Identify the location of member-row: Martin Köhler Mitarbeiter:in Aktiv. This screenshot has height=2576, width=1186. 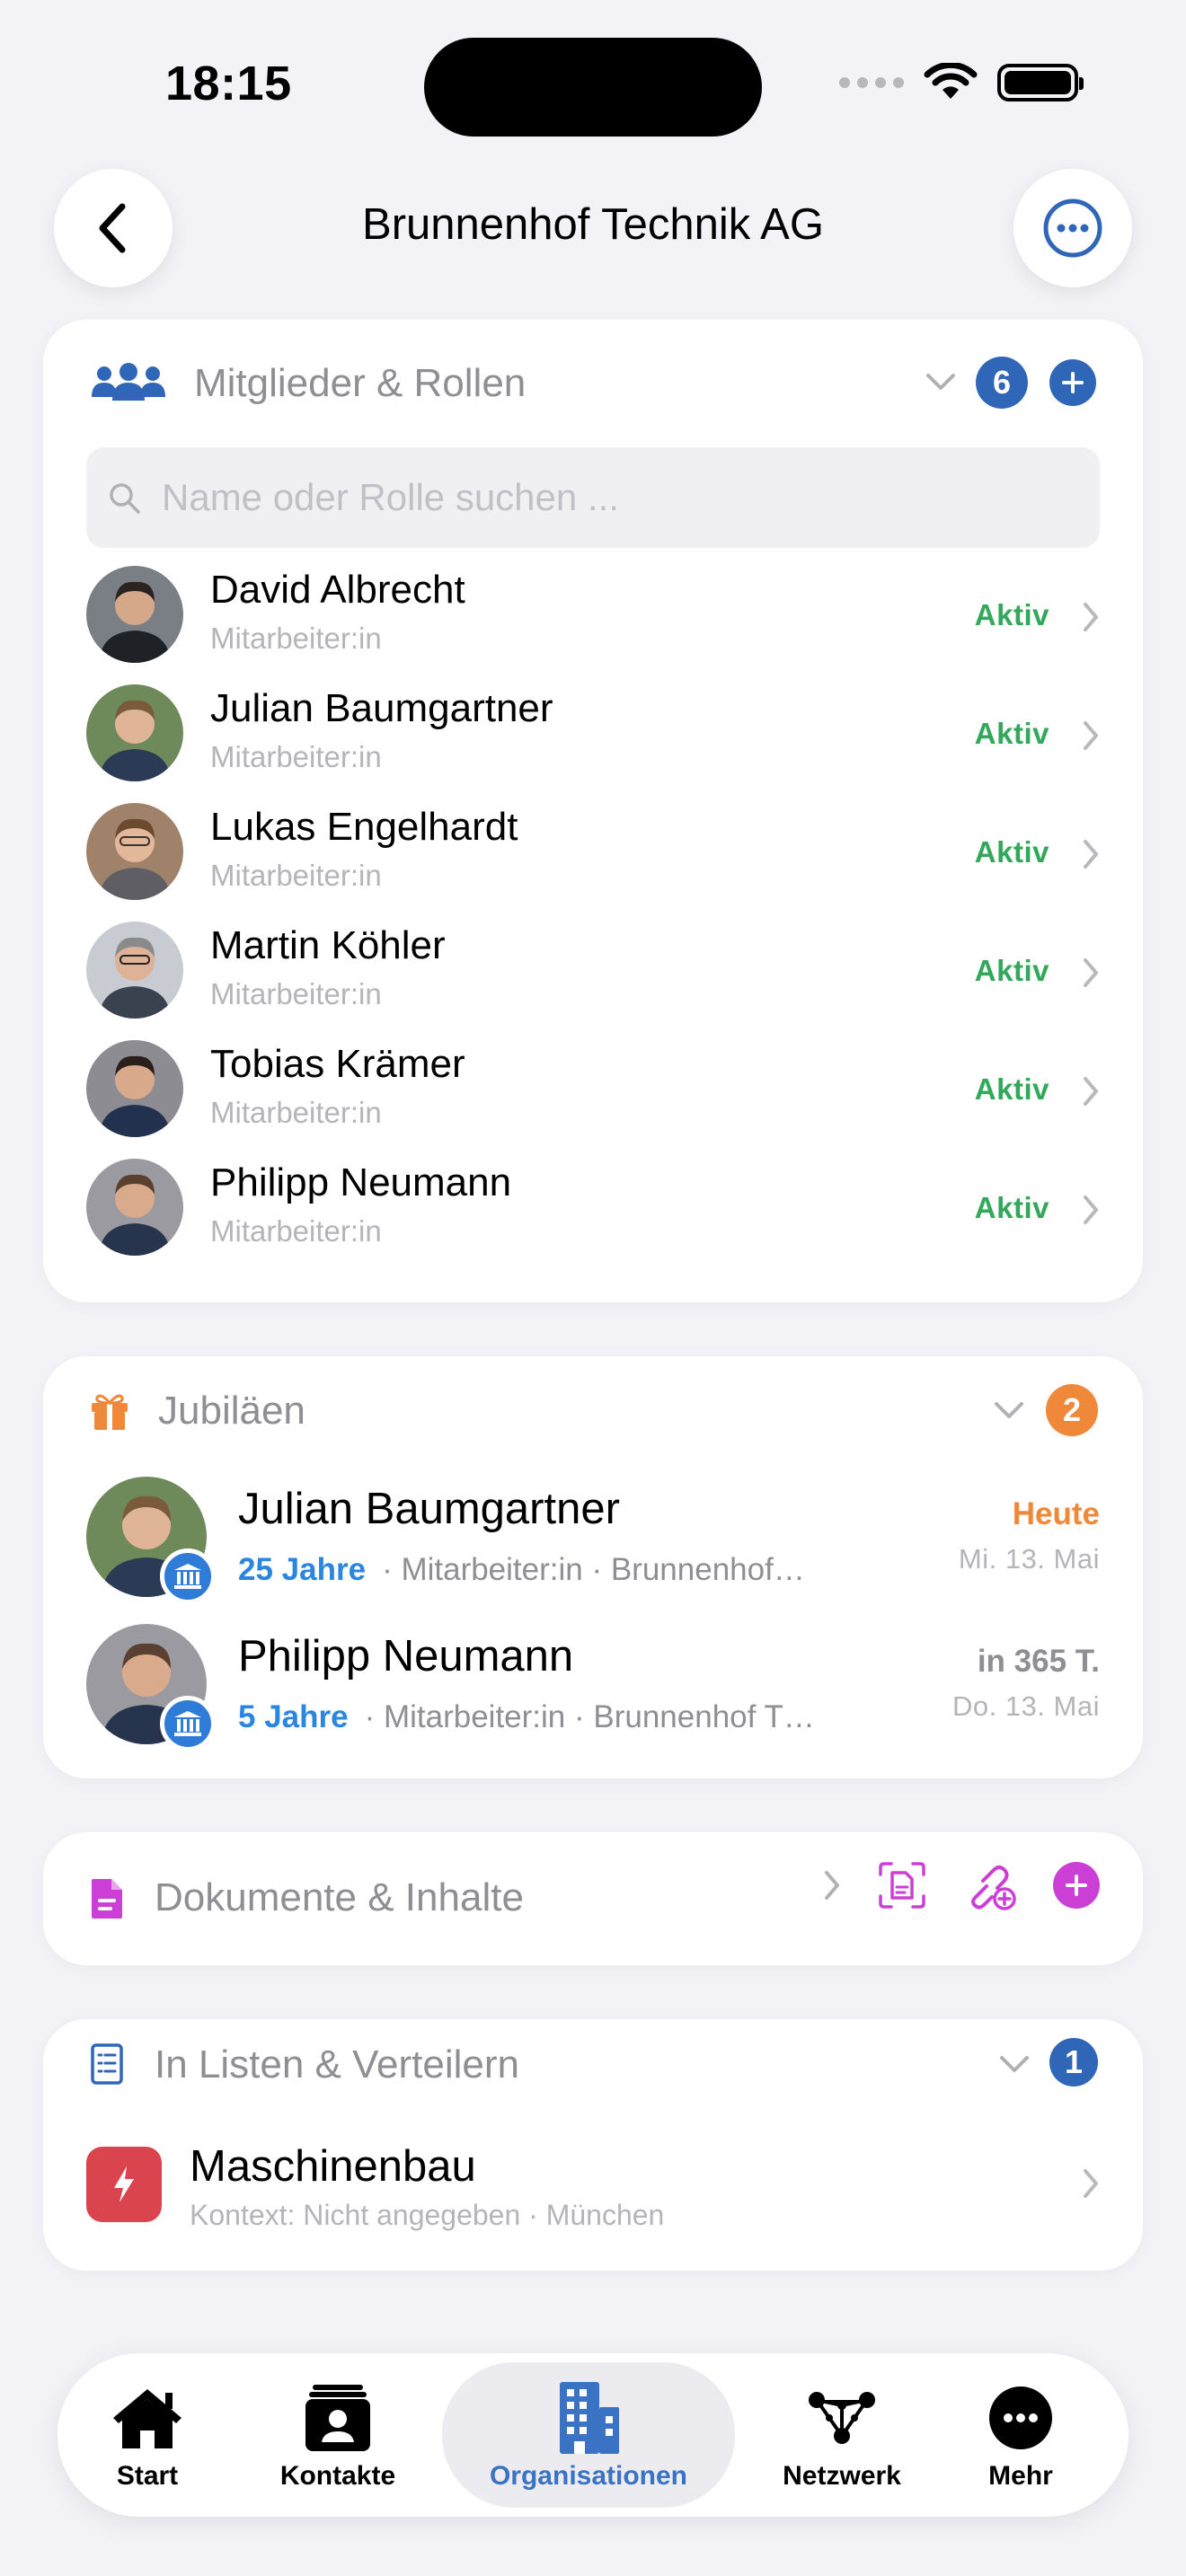
(593, 972).